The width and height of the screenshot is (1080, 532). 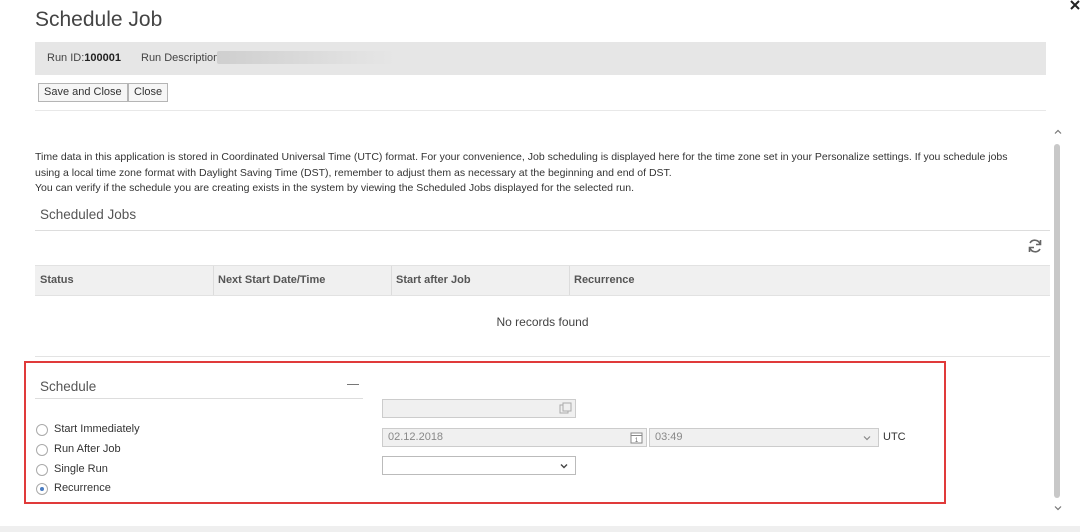 I want to click on column-header-start-after-job: Start after Job, so click(x=480, y=280).